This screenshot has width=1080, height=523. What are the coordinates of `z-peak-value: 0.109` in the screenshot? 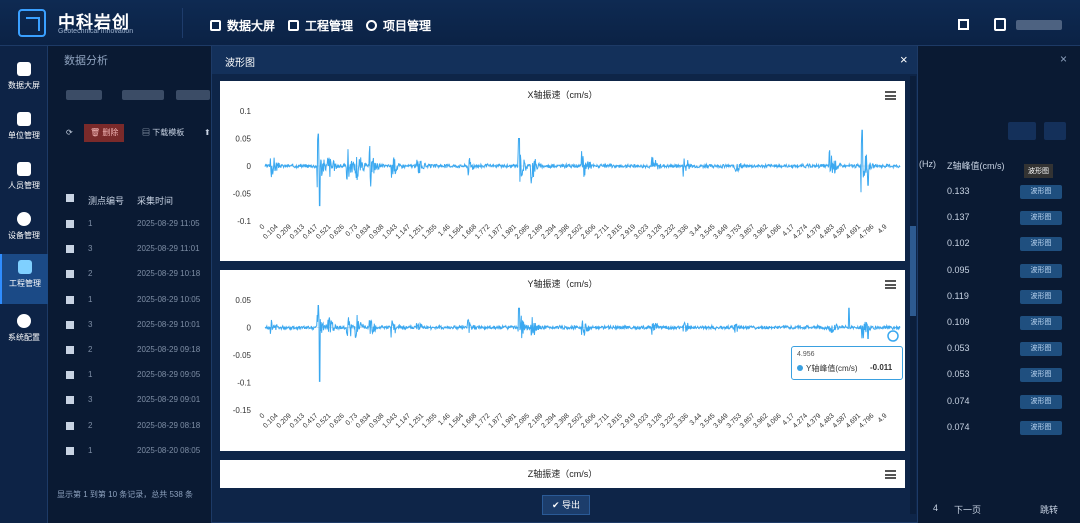 It's located at (958, 322).